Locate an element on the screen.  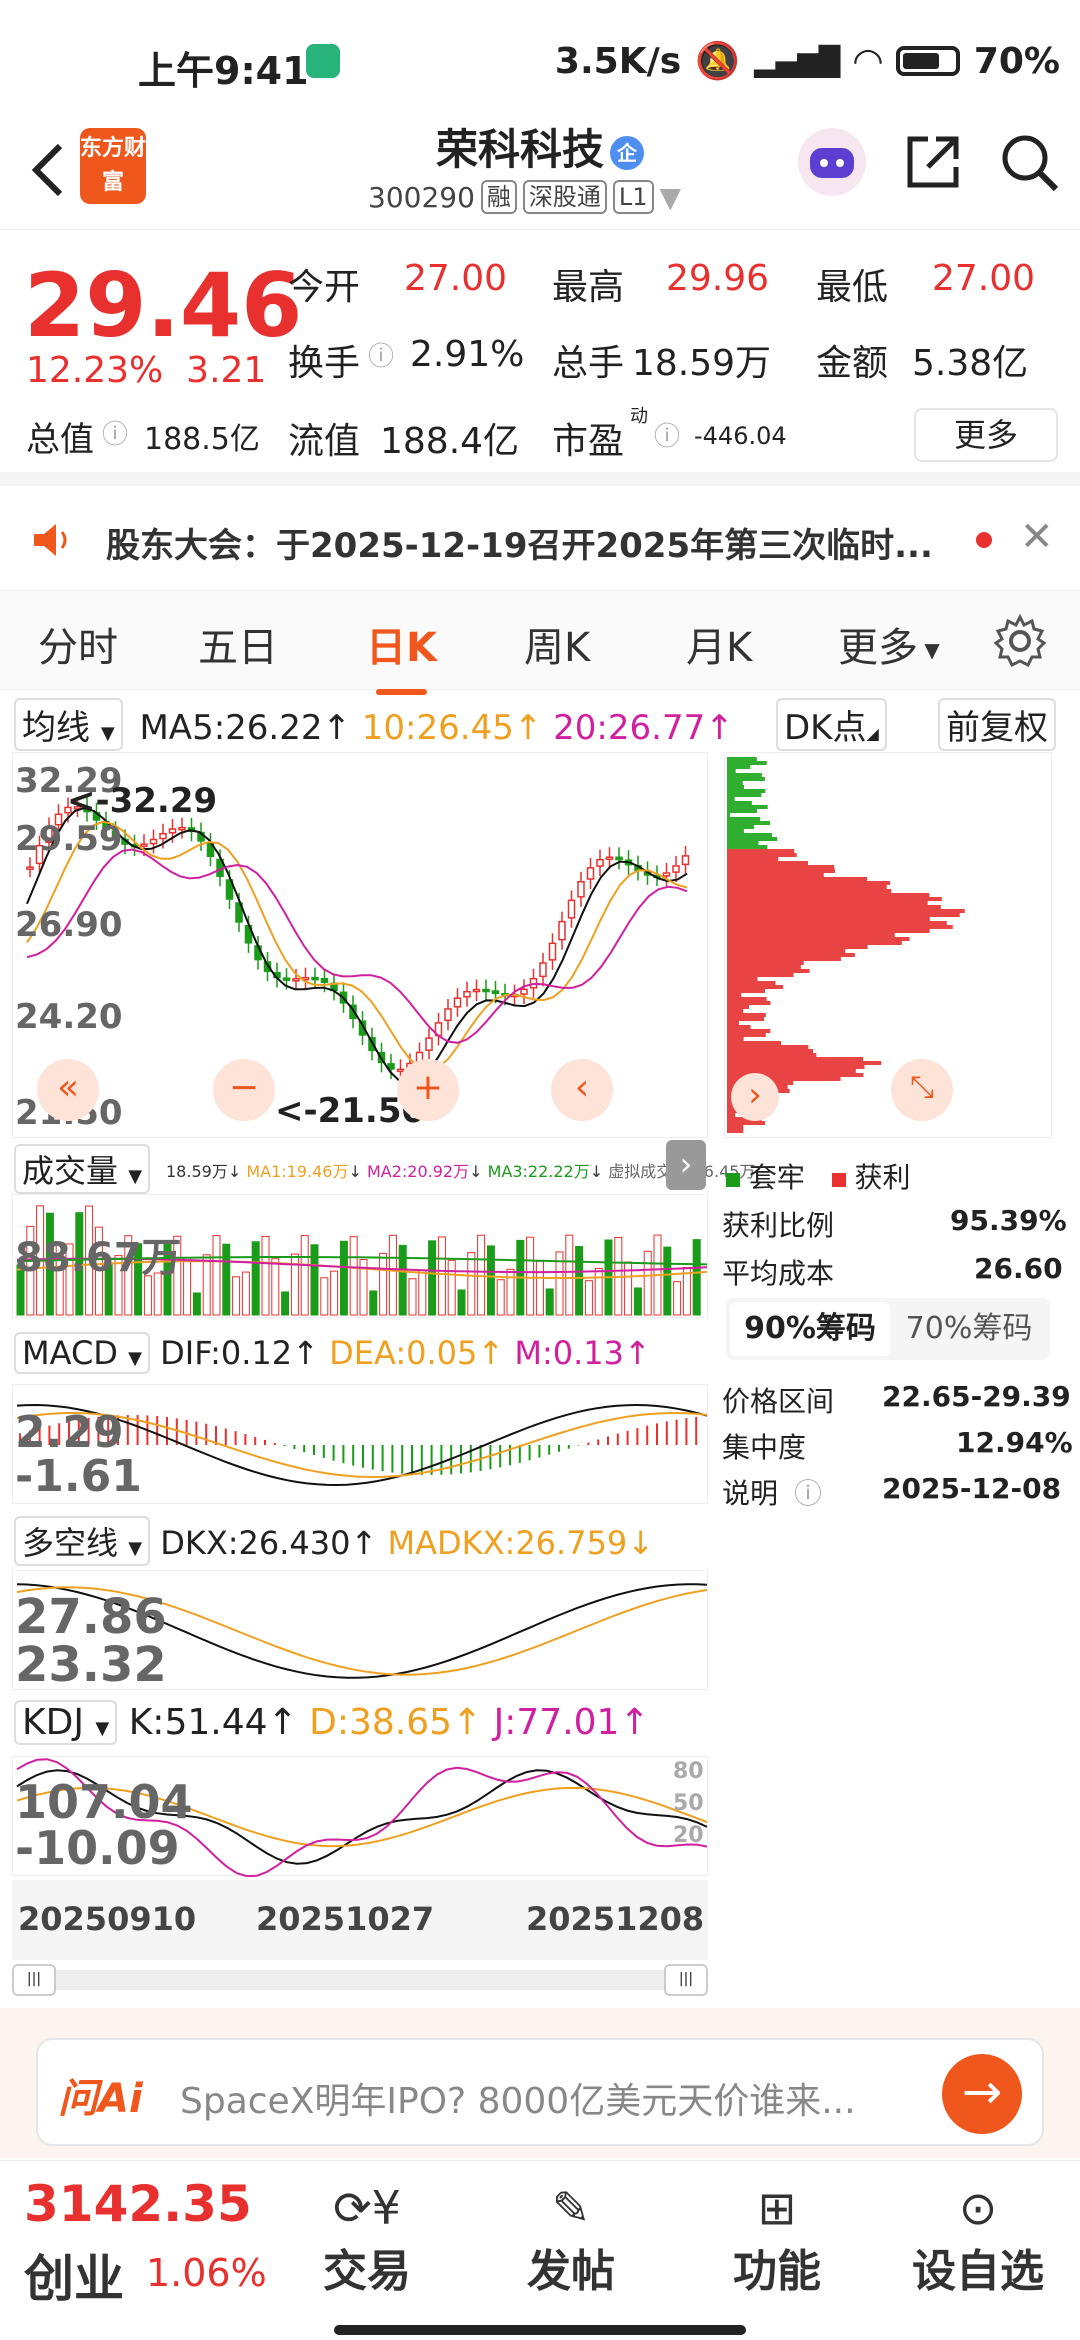
chip-distribution: › ⤡ is located at coordinates (888, 945).